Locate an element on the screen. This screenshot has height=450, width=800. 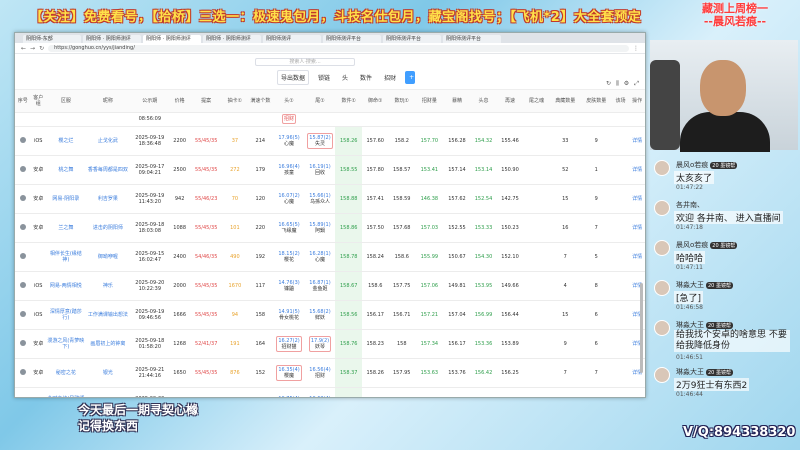
head-box: 16.07(2) 心魔 is located at coordinates (289, 199).